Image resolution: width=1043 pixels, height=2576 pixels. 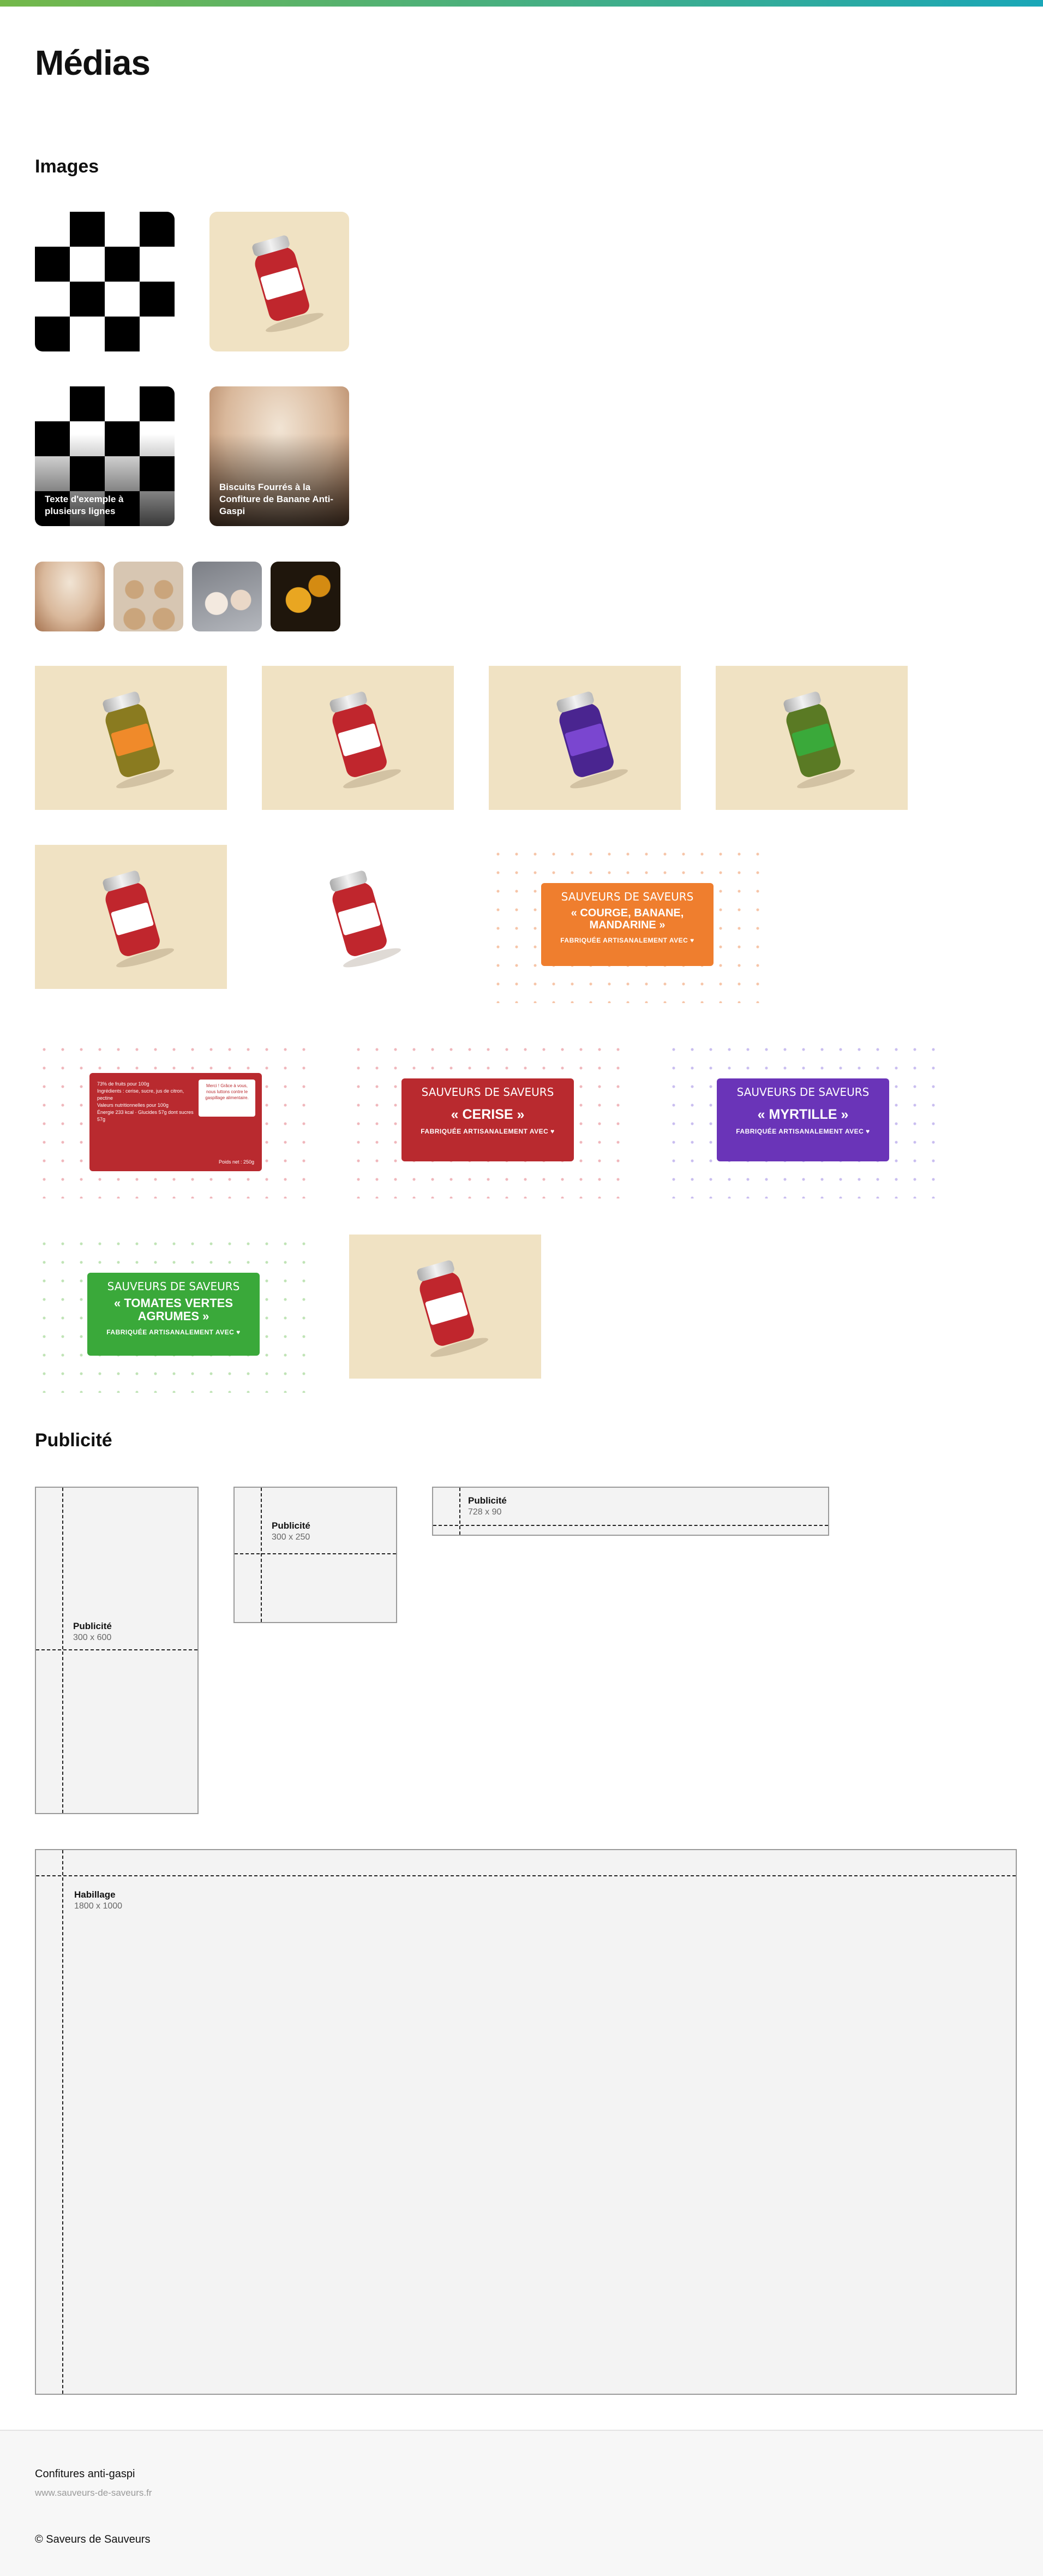 What do you see at coordinates (236, 1162) in the screenshot?
I see `back-label-weight: Poids net : 250g` at bounding box center [236, 1162].